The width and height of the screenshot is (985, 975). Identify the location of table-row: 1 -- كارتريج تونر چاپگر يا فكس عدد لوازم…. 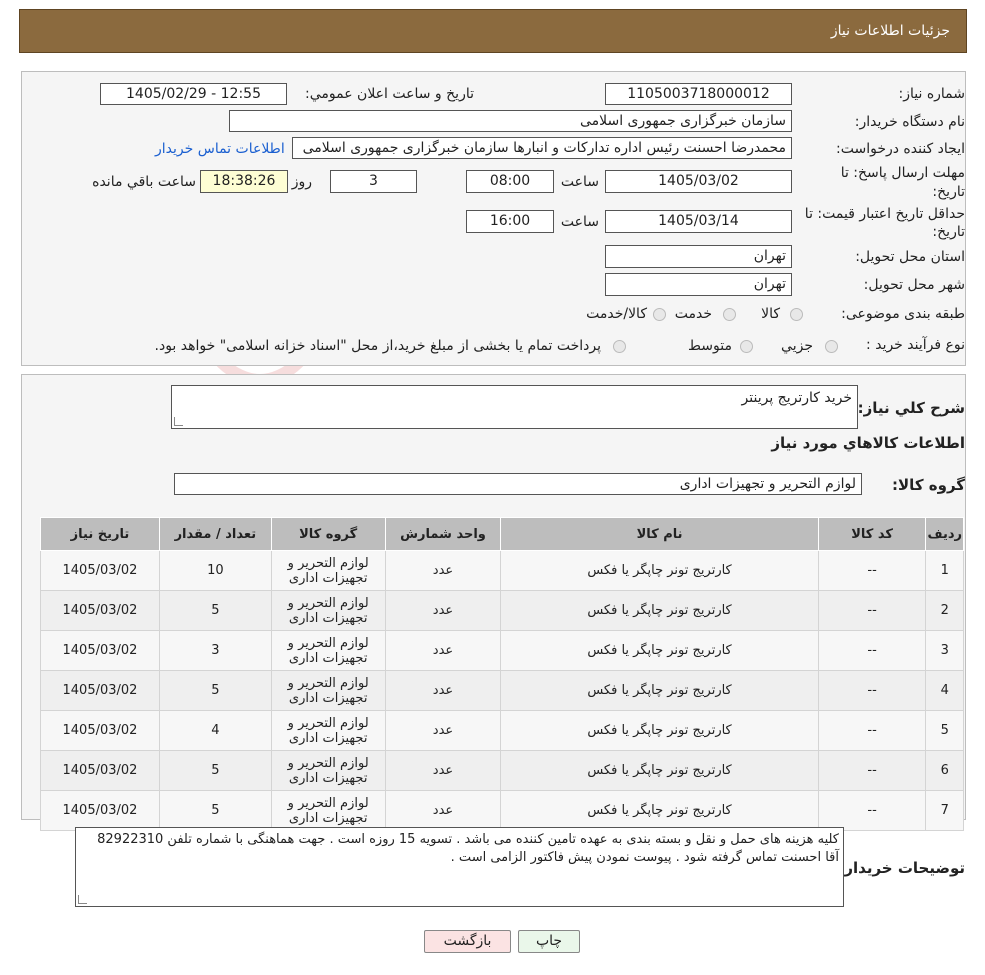
(502, 570).